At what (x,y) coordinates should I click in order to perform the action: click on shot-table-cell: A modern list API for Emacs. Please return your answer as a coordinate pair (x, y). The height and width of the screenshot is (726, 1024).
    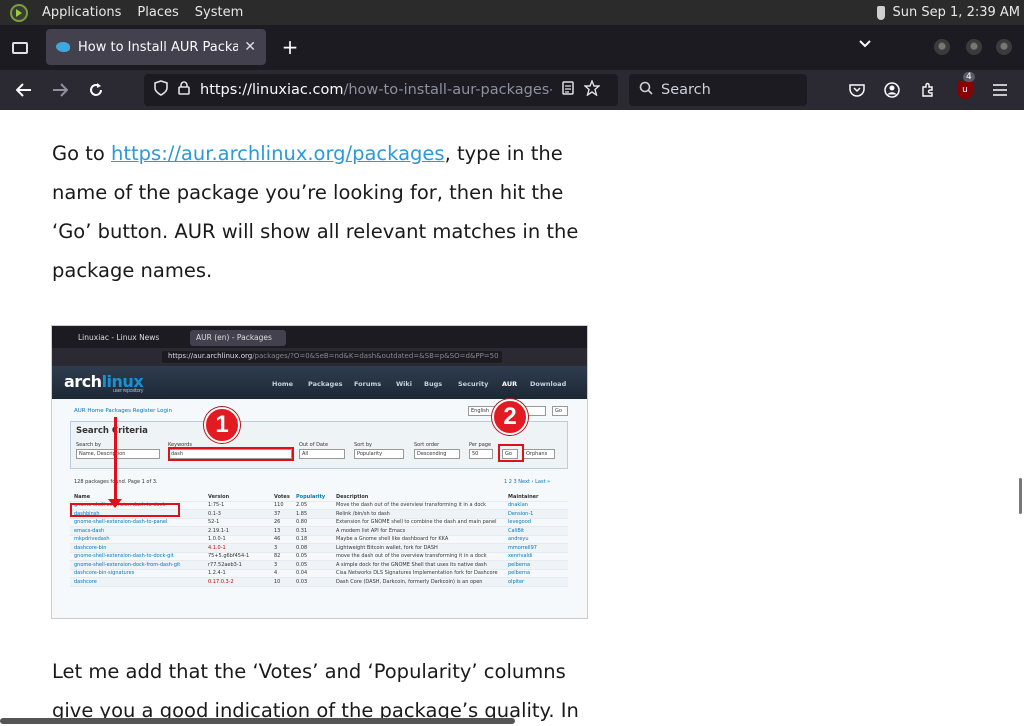
    Looking at the image, I should click on (371, 530).